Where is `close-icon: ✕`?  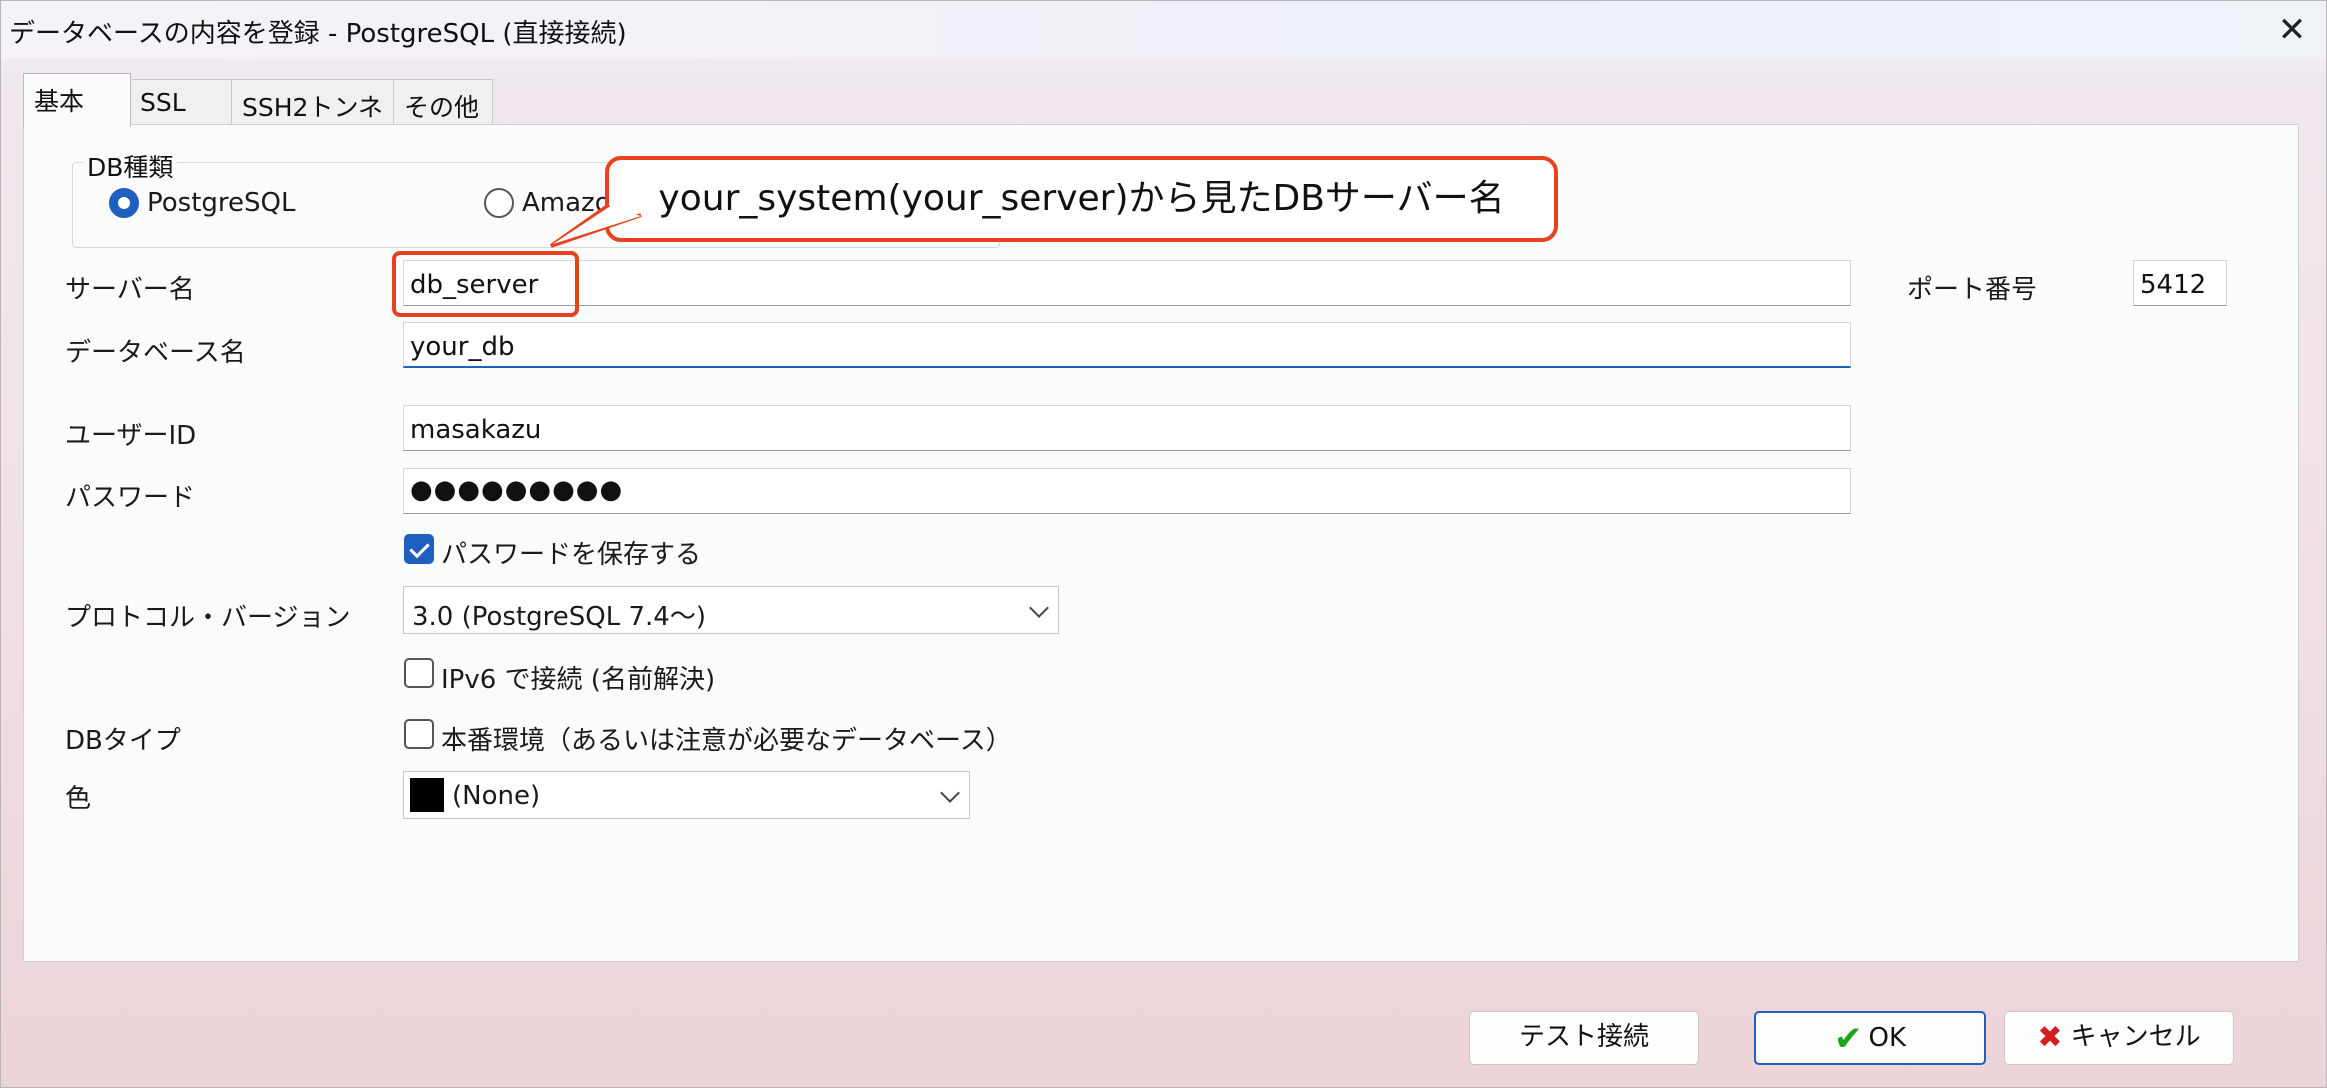
close-icon: ✕ is located at coordinates (2292, 30).